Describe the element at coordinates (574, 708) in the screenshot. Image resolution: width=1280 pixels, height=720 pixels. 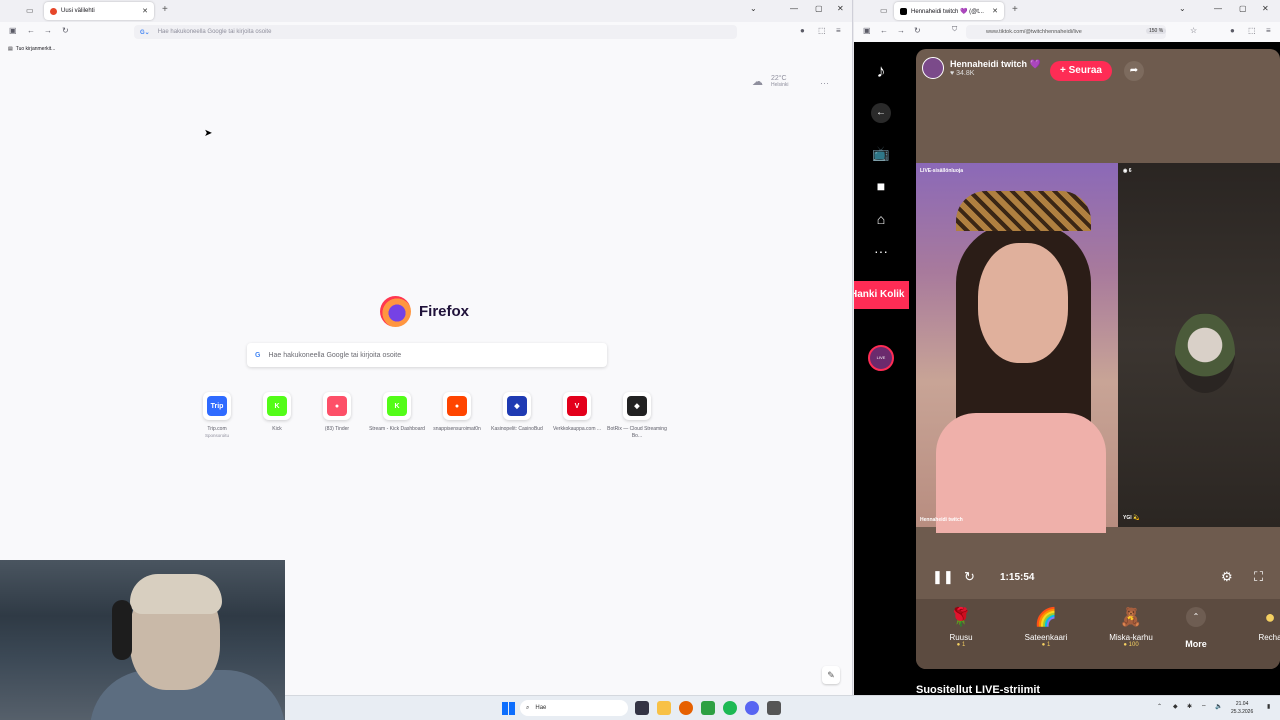
I see `taskbar-search-input: ⌕ Hae` at that location.